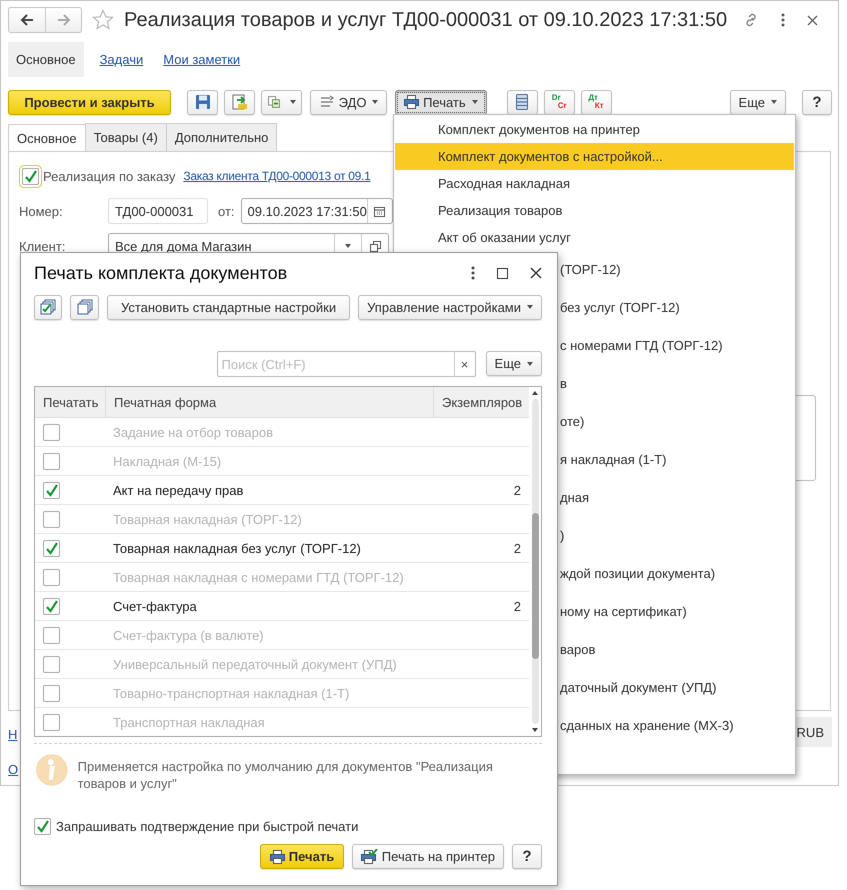  Describe the element at coordinates (70, 402) in the screenshot. I see `column-header: Печатать` at that location.